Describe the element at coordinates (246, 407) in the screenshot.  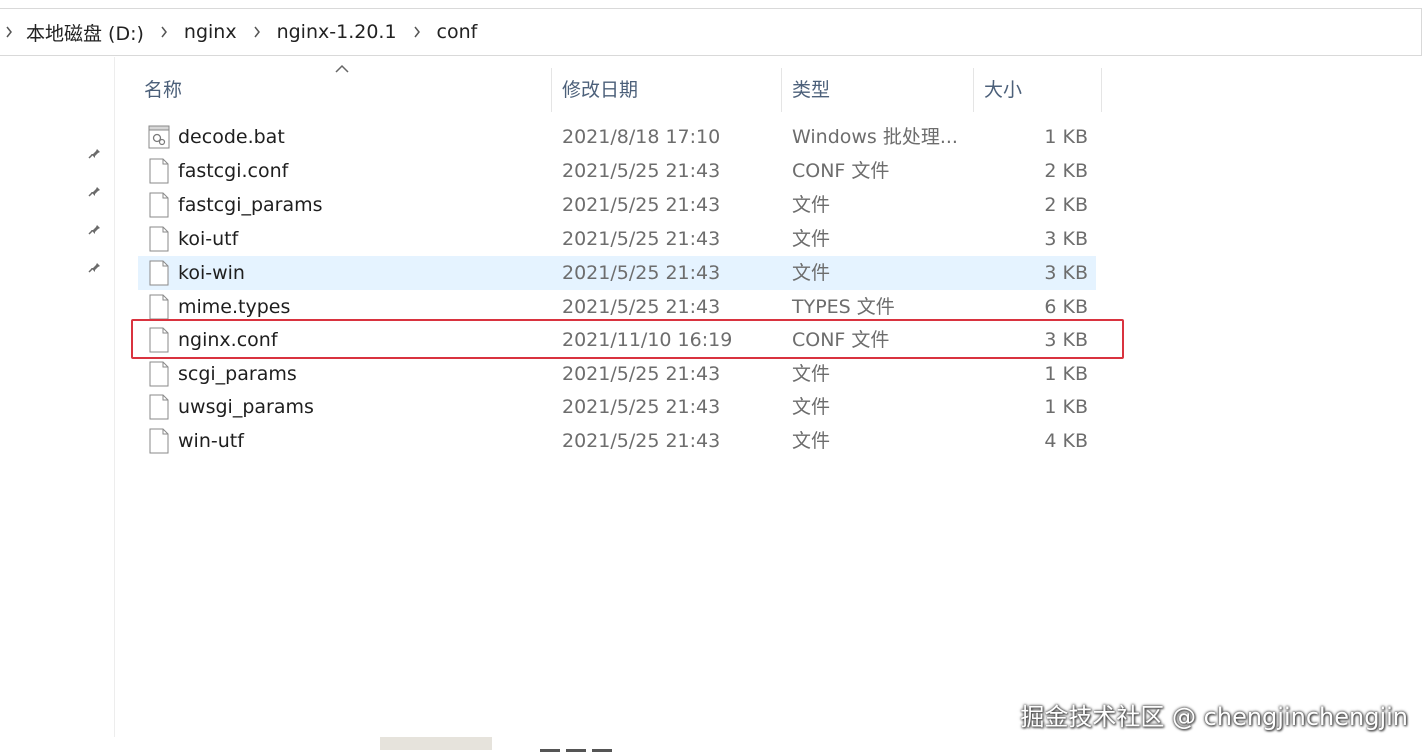
I see `file-name: uwsgi_params` at that location.